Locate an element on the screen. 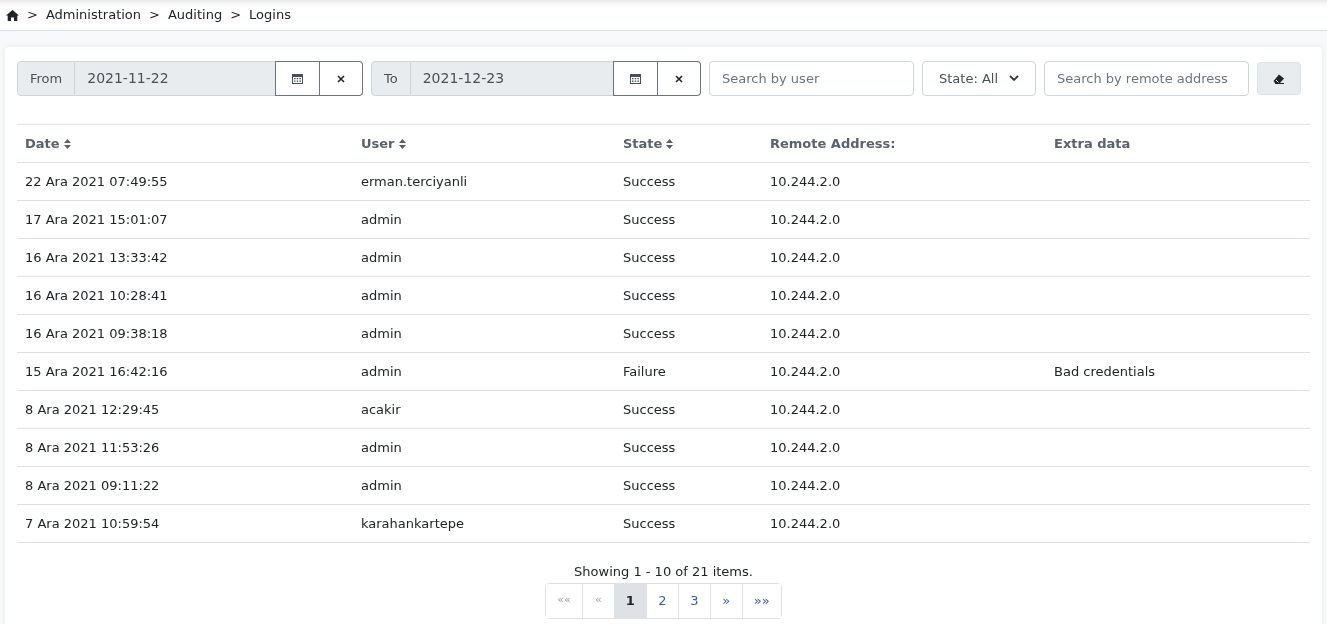 The image size is (1327, 624). table-cell: 7 Ara 2021 10:59:54 is located at coordinates (92, 523).